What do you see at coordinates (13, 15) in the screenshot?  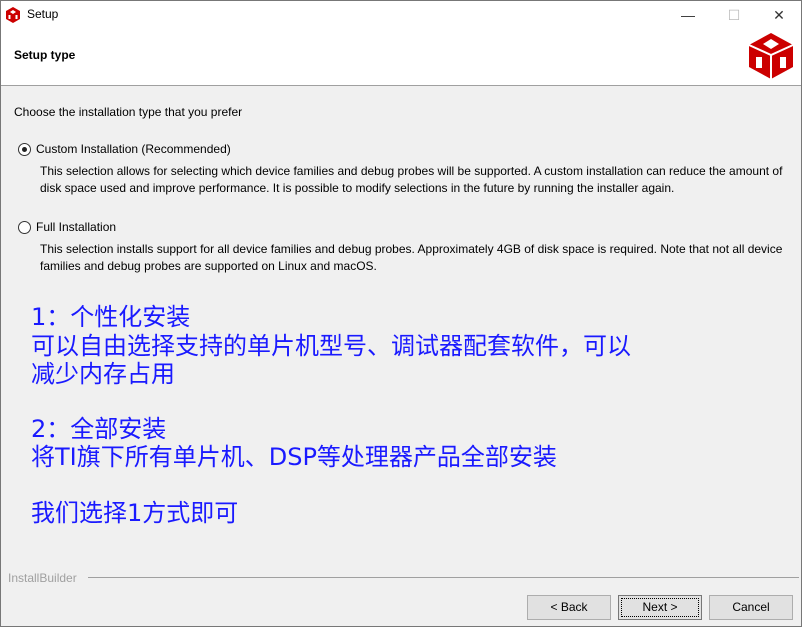 I see `app-icon` at bounding box center [13, 15].